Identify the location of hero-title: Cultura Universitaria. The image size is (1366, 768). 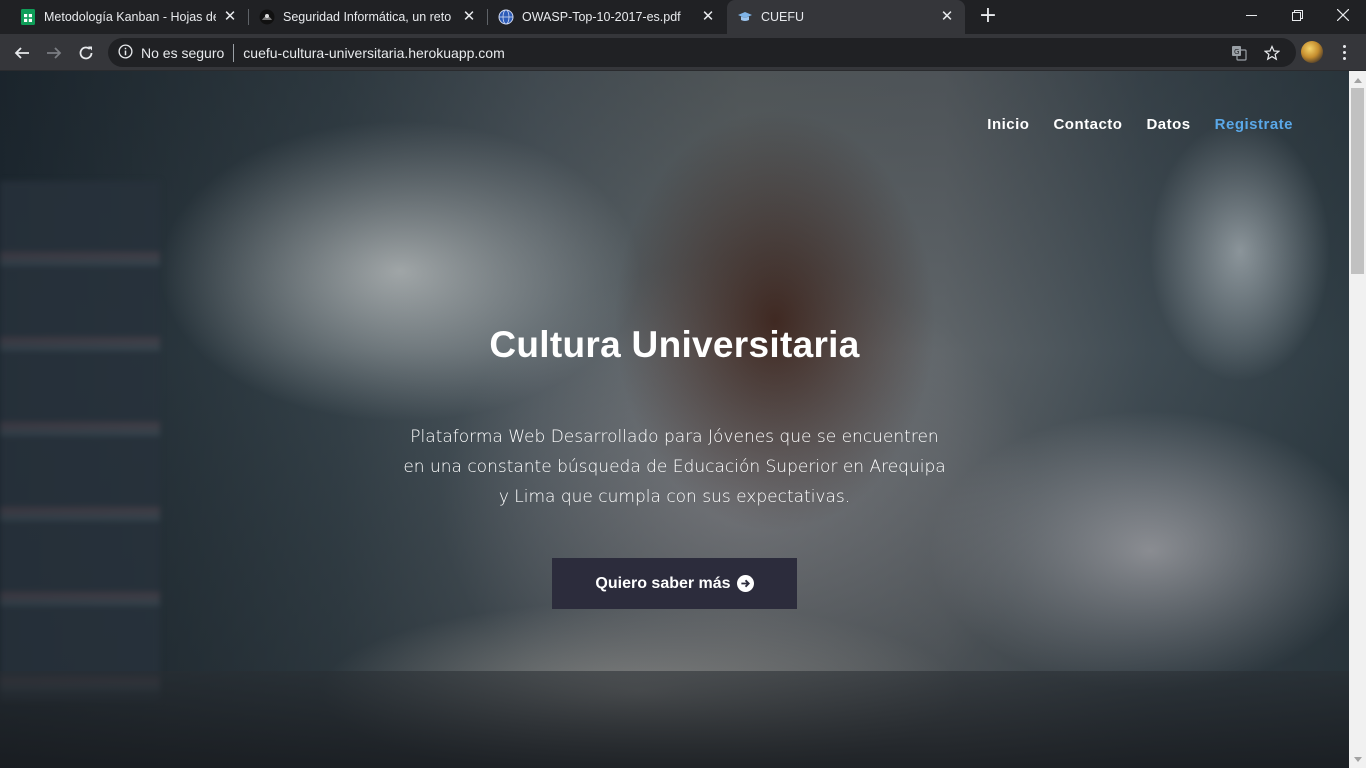
(674, 344).